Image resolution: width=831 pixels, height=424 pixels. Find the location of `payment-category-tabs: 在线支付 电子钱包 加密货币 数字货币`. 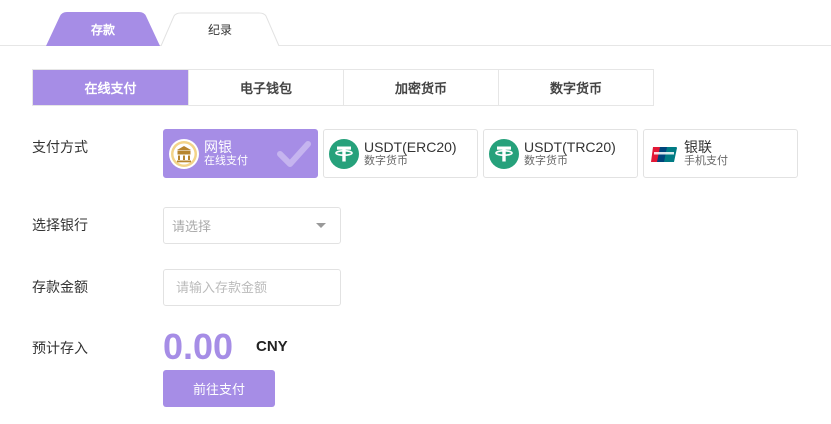

payment-category-tabs: 在线支付 电子钱包 加密货币 数字货币 is located at coordinates (343, 87).